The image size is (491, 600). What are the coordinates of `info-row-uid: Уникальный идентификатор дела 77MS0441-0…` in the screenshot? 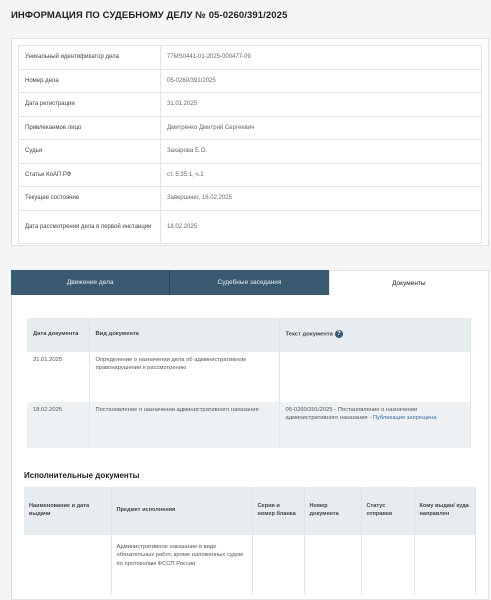 It's located at (250, 57).